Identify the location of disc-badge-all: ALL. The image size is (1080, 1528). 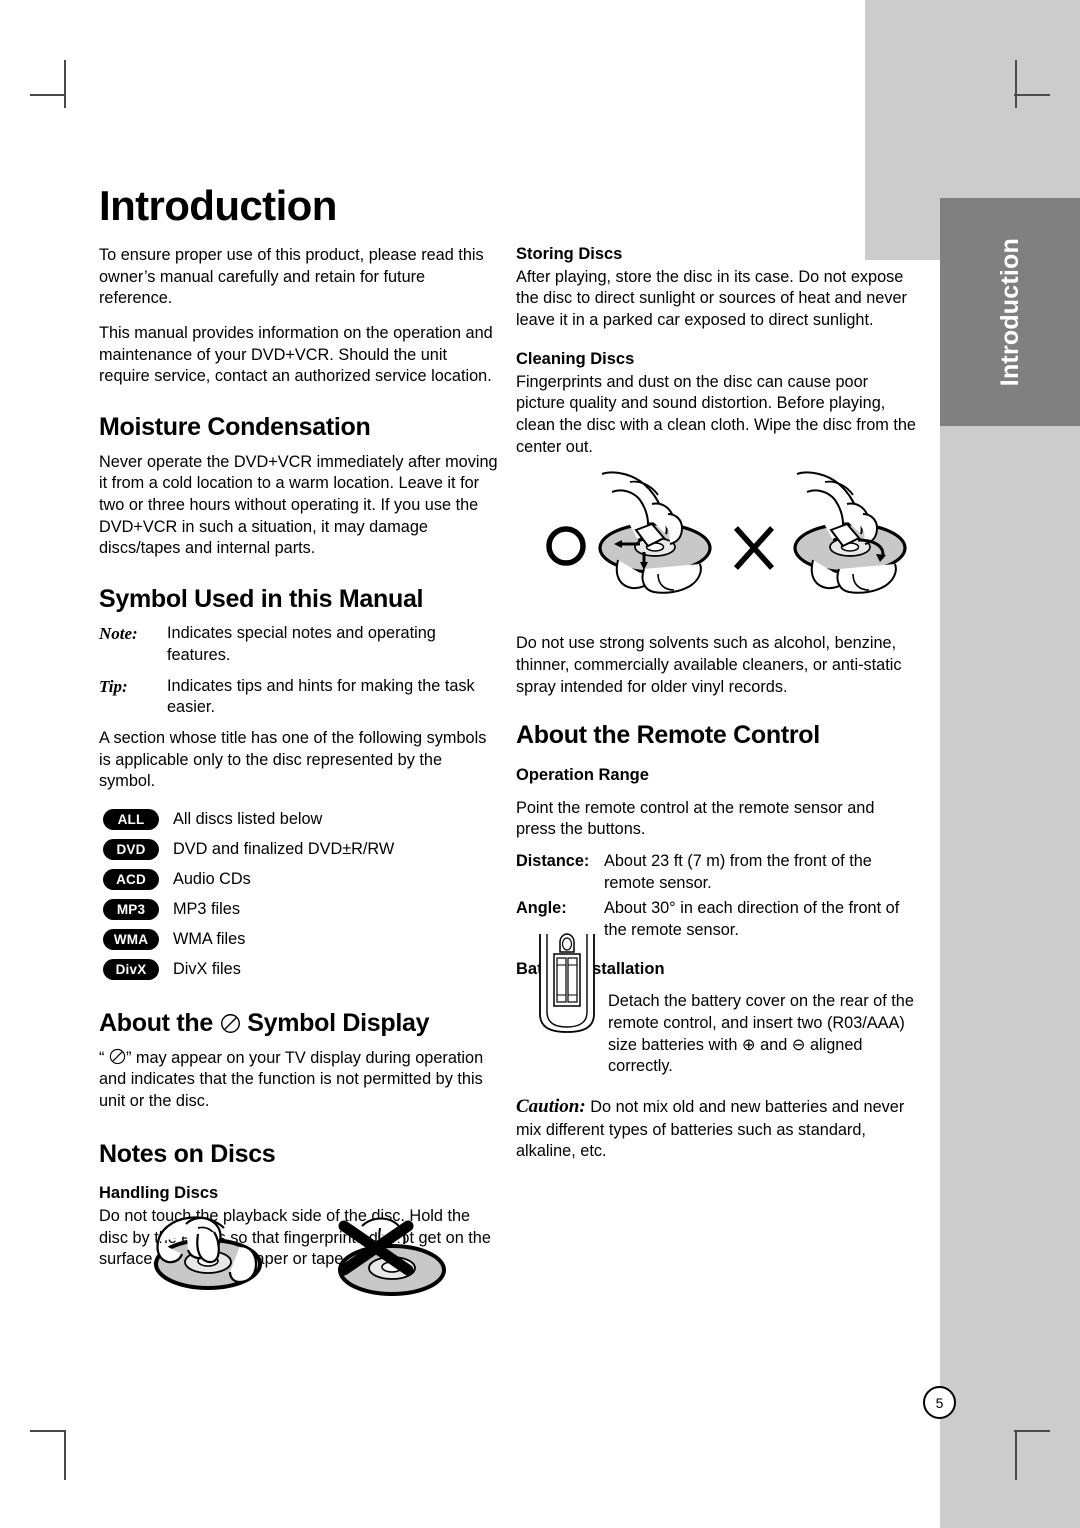
(131, 820).